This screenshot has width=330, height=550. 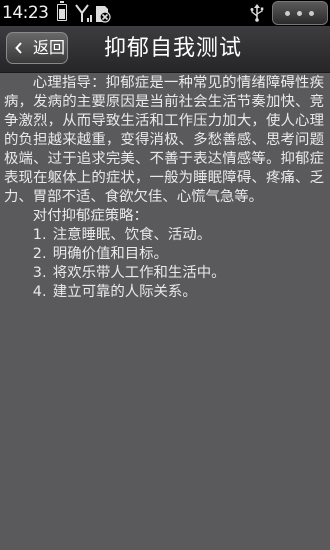 What do you see at coordinates (39, 273) in the screenshot?
I see `list-item-number: 3.` at bounding box center [39, 273].